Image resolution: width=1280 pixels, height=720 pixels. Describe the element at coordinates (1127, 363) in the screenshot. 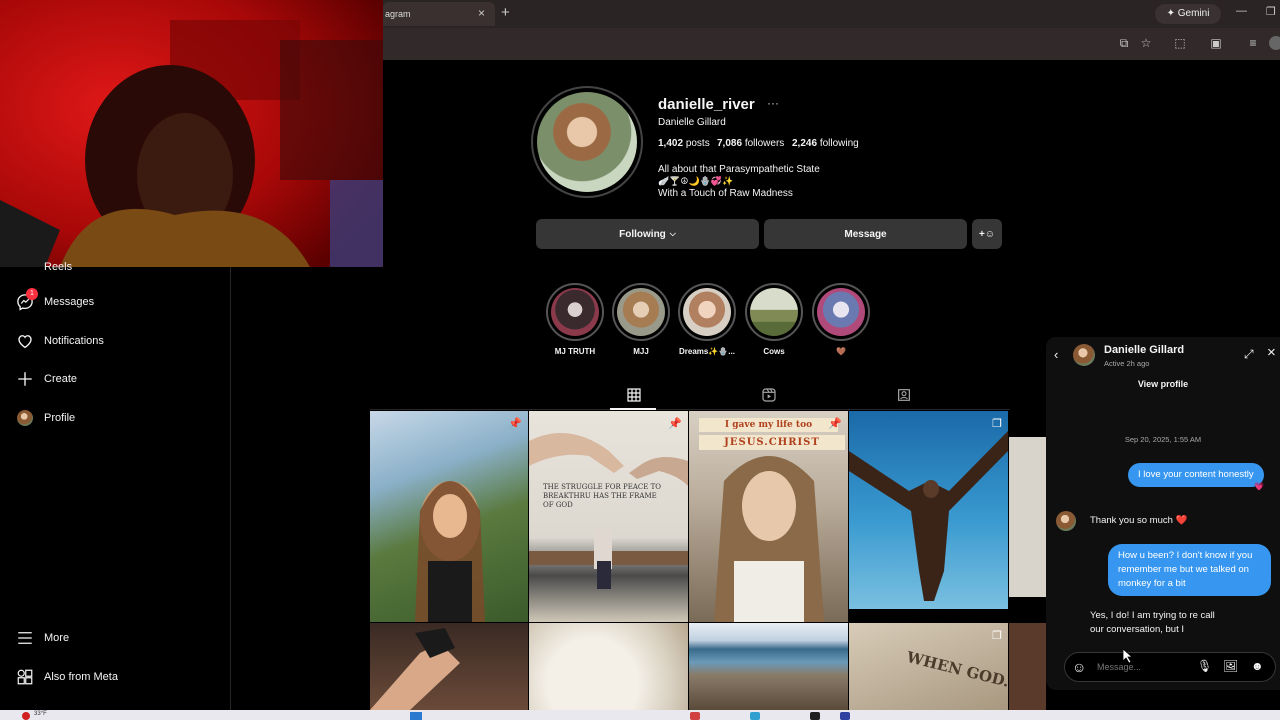

I see `dm-active-status: Active 2h ago` at that location.